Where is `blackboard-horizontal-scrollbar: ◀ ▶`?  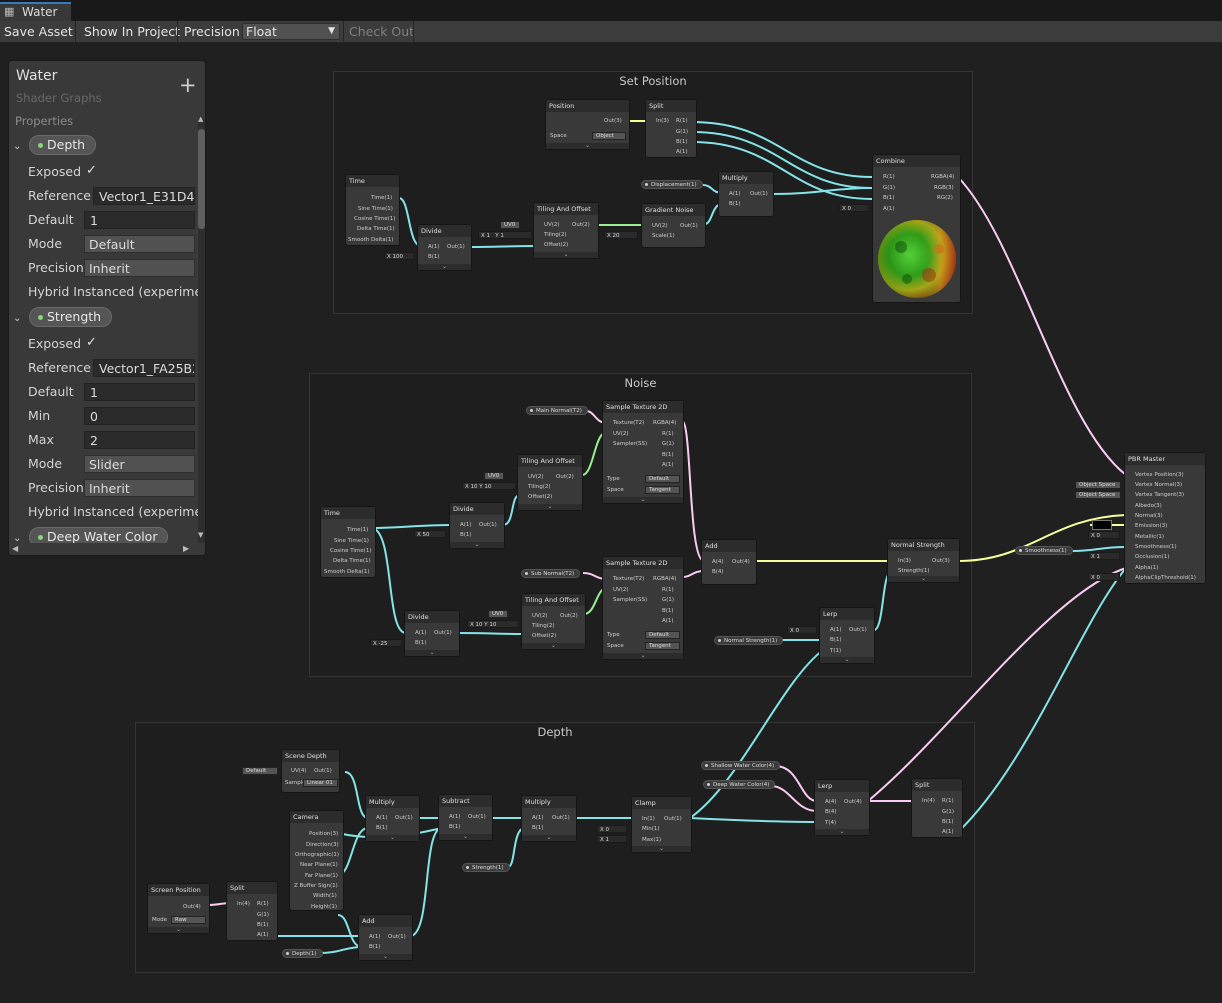 blackboard-horizontal-scrollbar: ◀ ▶ is located at coordinates (107, 549).